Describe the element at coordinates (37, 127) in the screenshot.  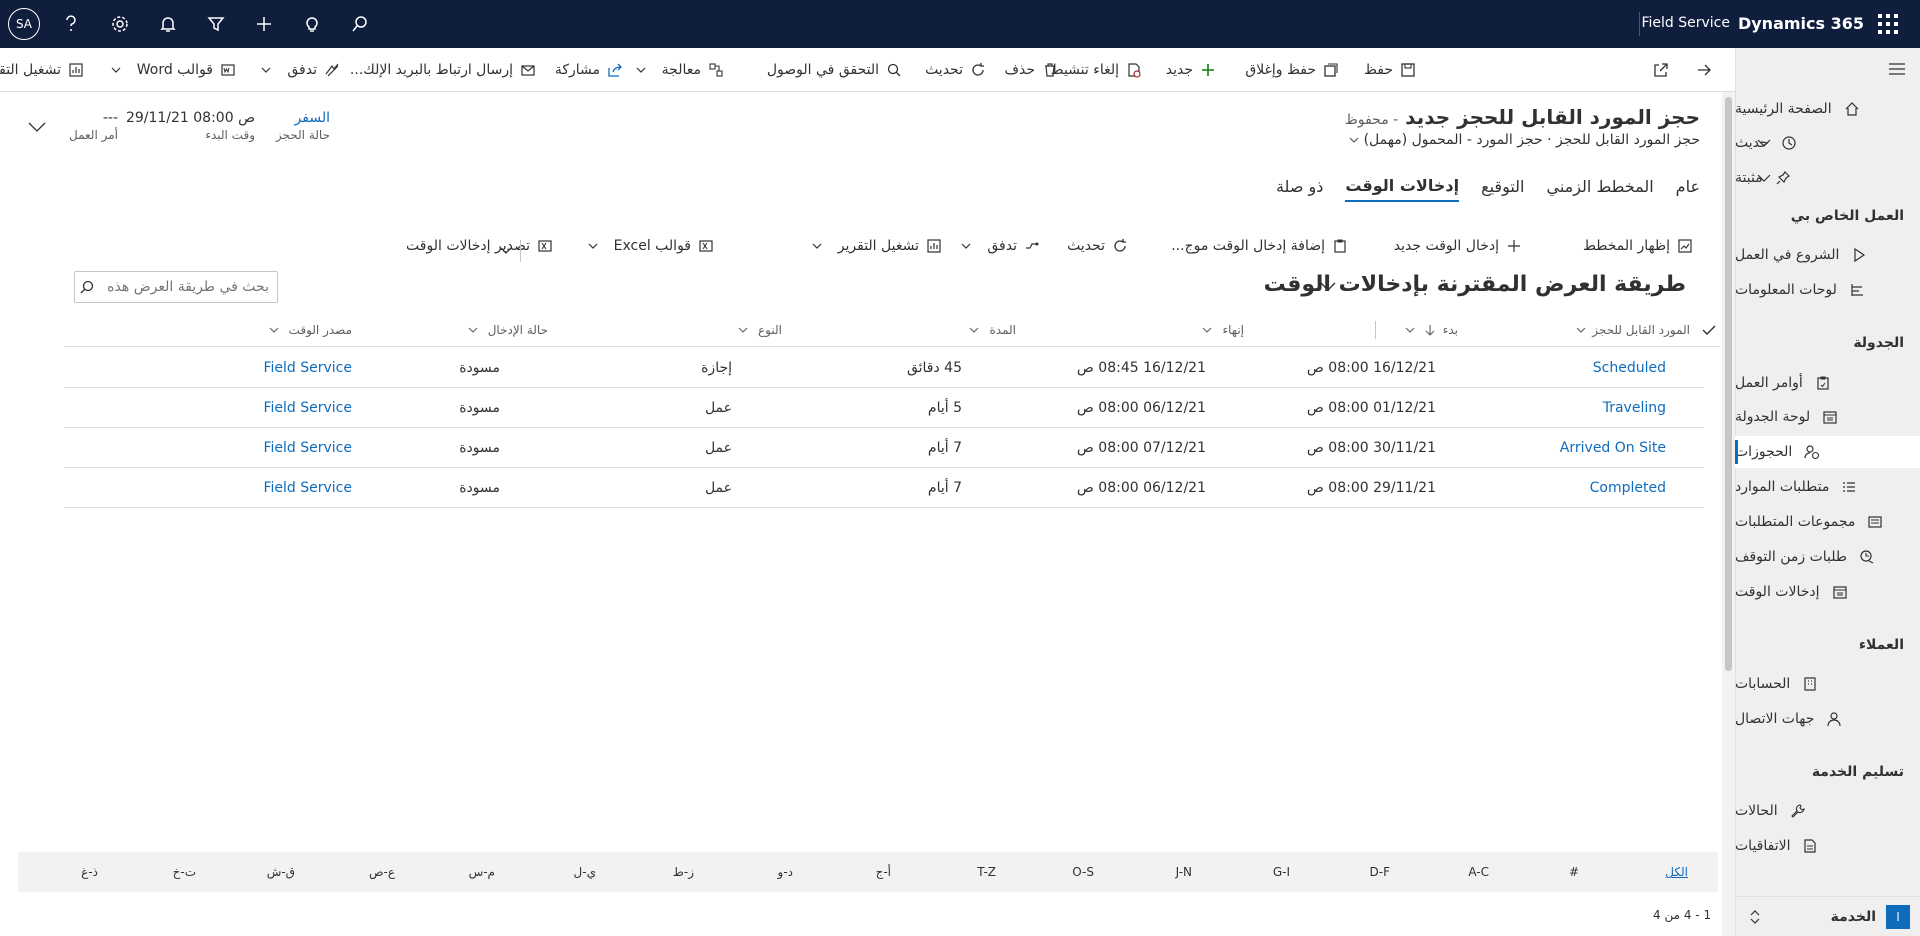
I see `header-expand-chevron-icon` at that location.